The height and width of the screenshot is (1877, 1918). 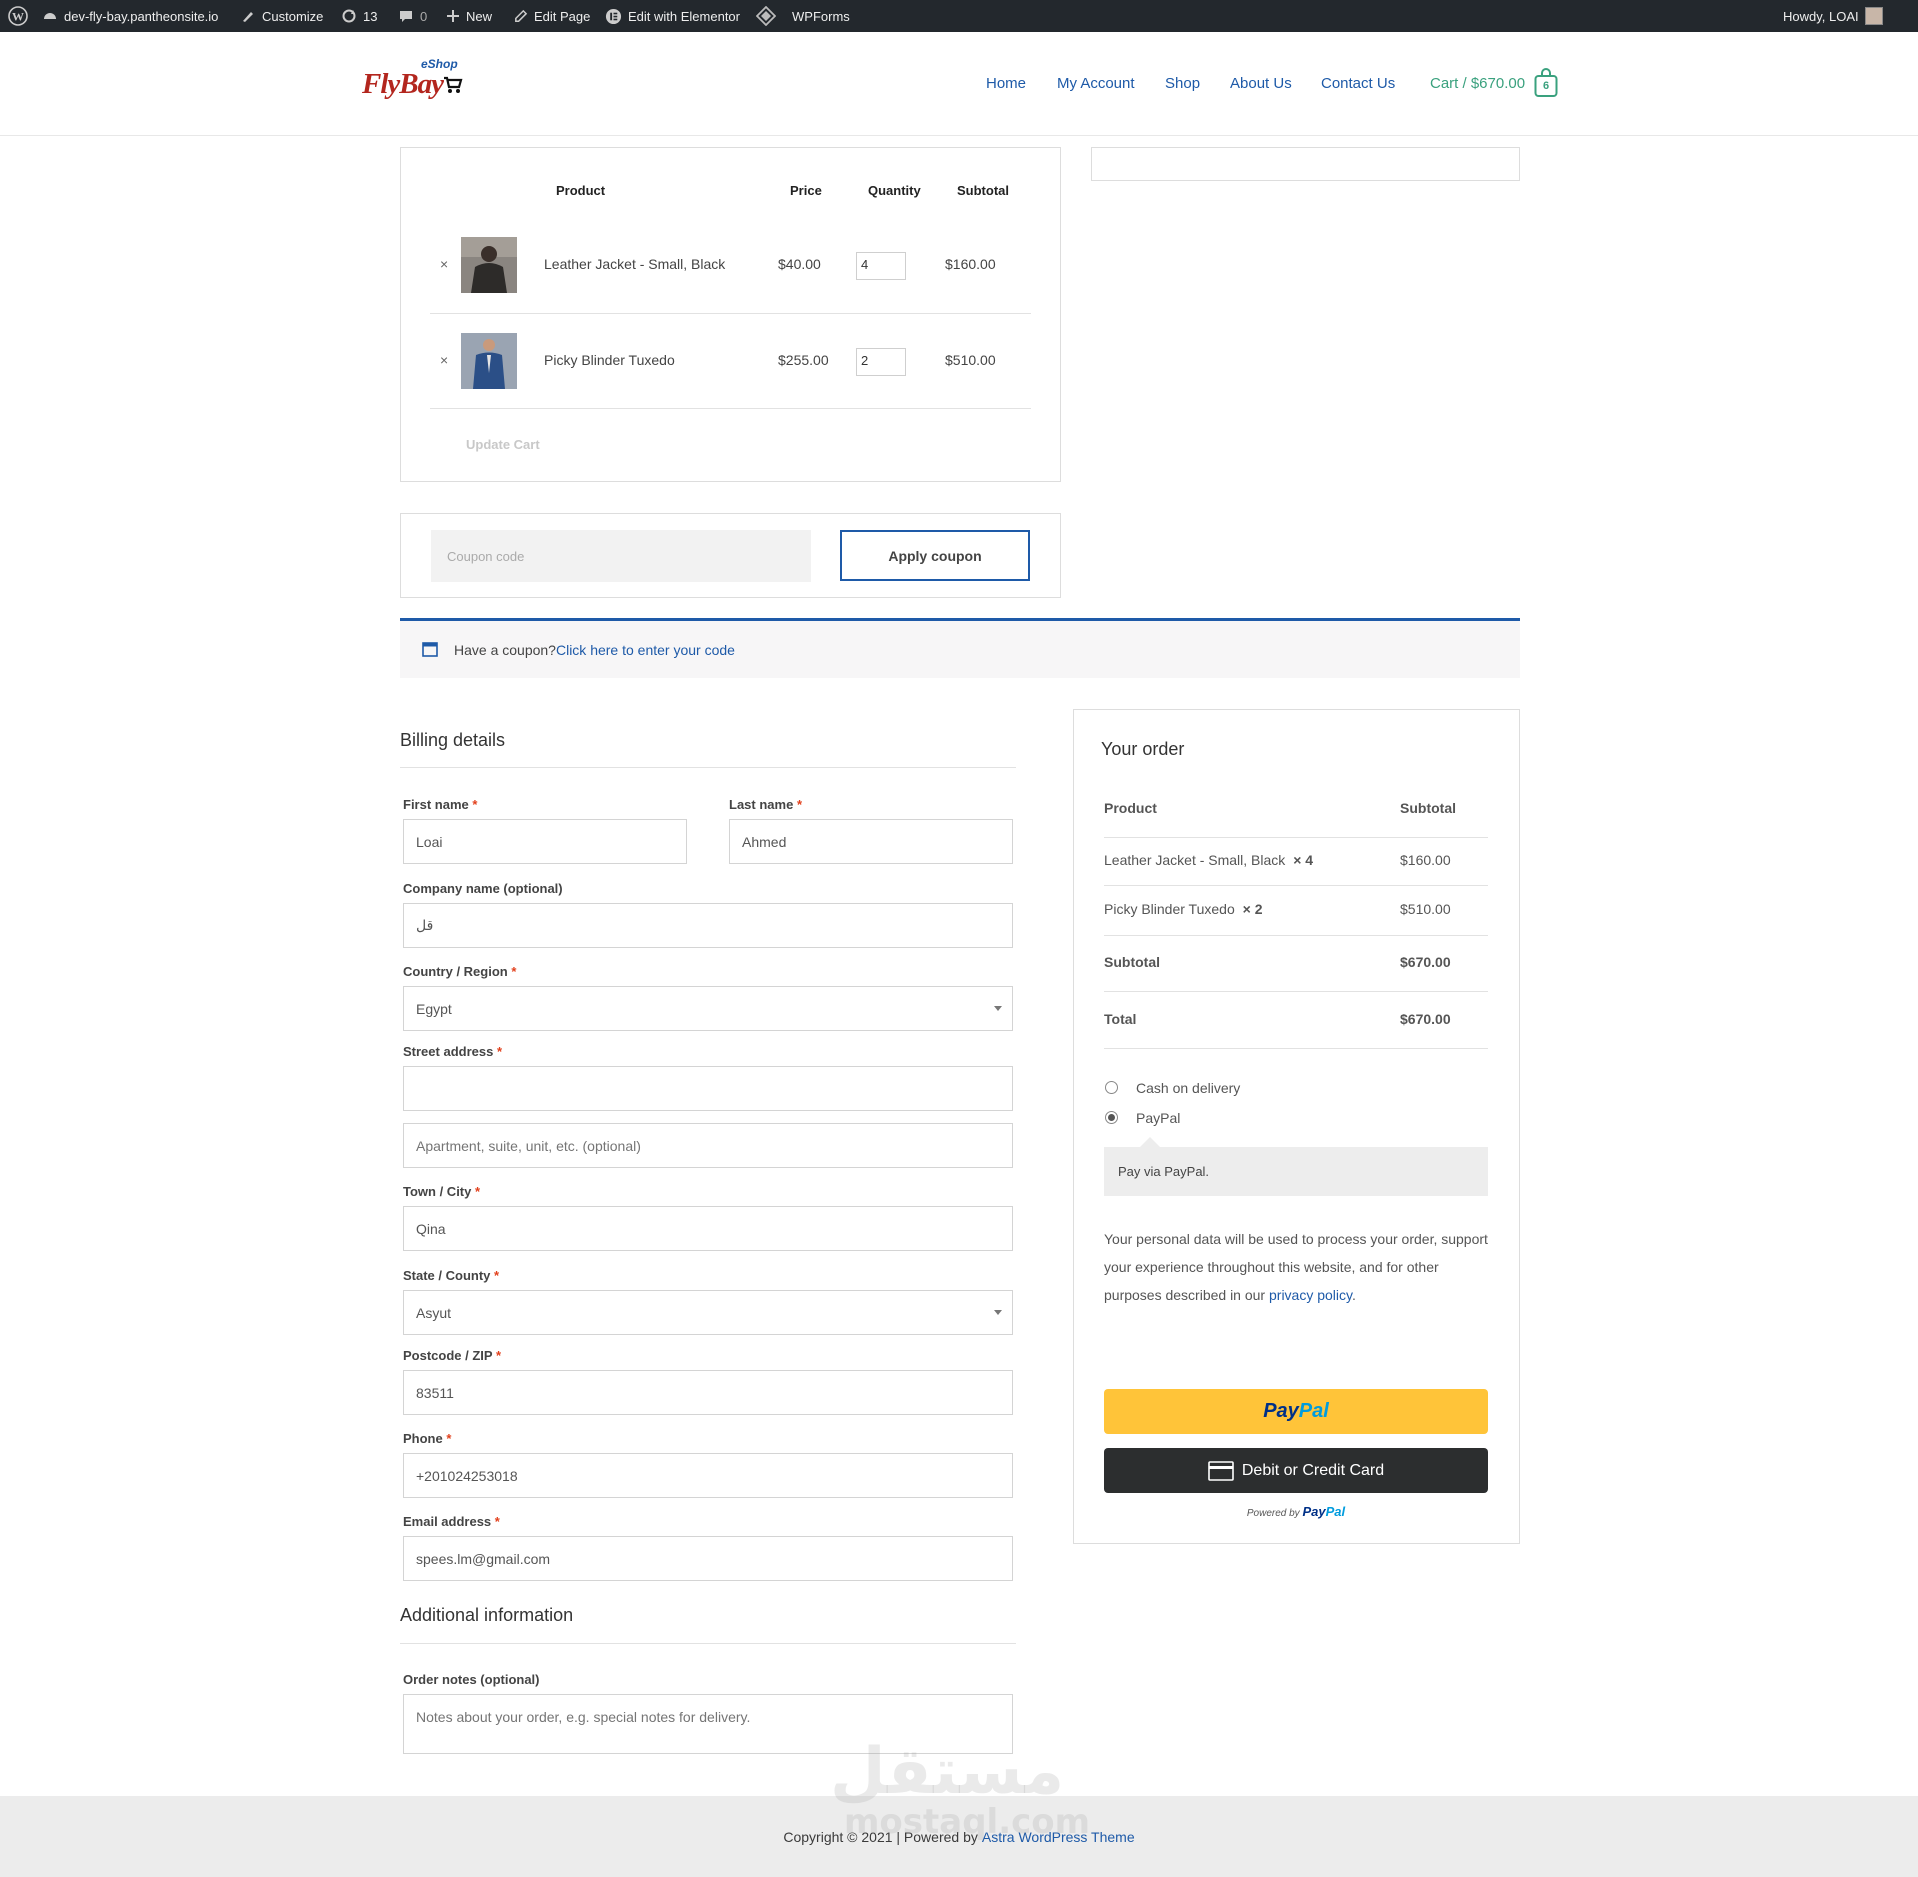 I want to click on dashboard-icon, so click(x=50, y=16).